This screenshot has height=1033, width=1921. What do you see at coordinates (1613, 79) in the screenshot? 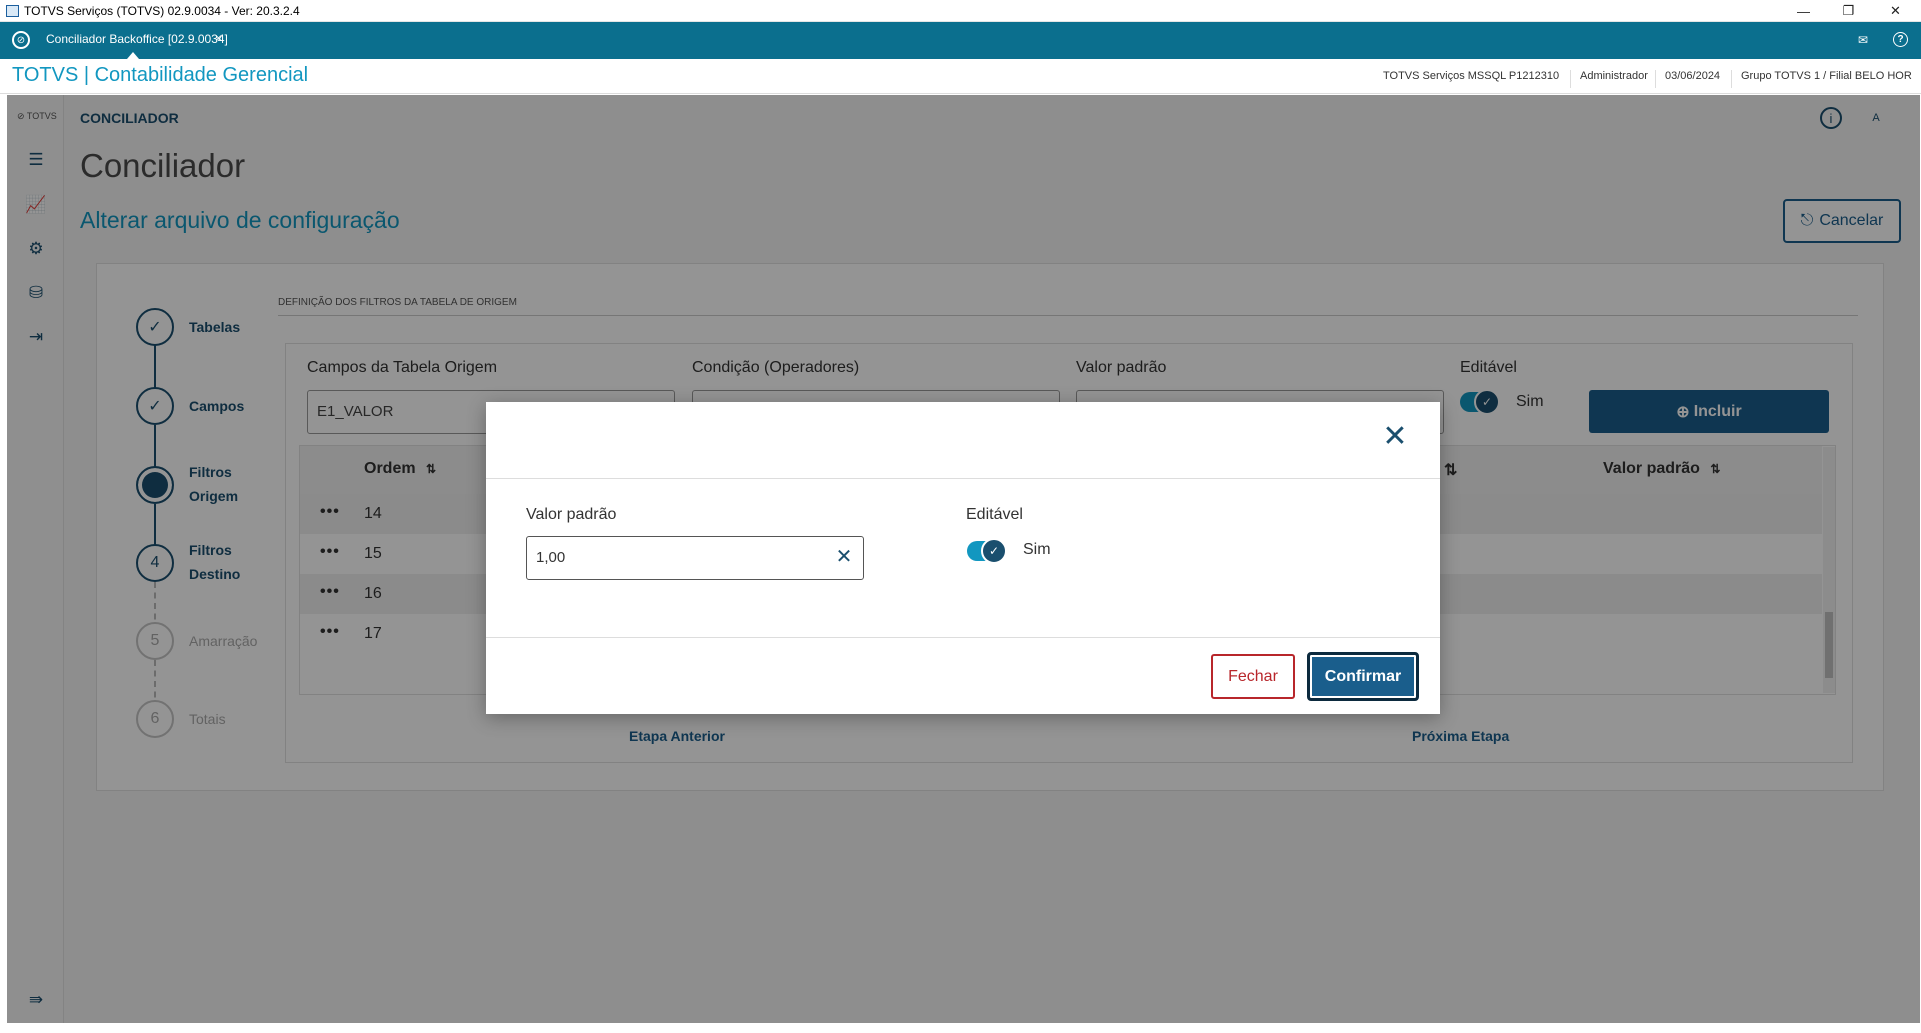
I see `user-info: Administrador` at bounding box center [1613, 79].